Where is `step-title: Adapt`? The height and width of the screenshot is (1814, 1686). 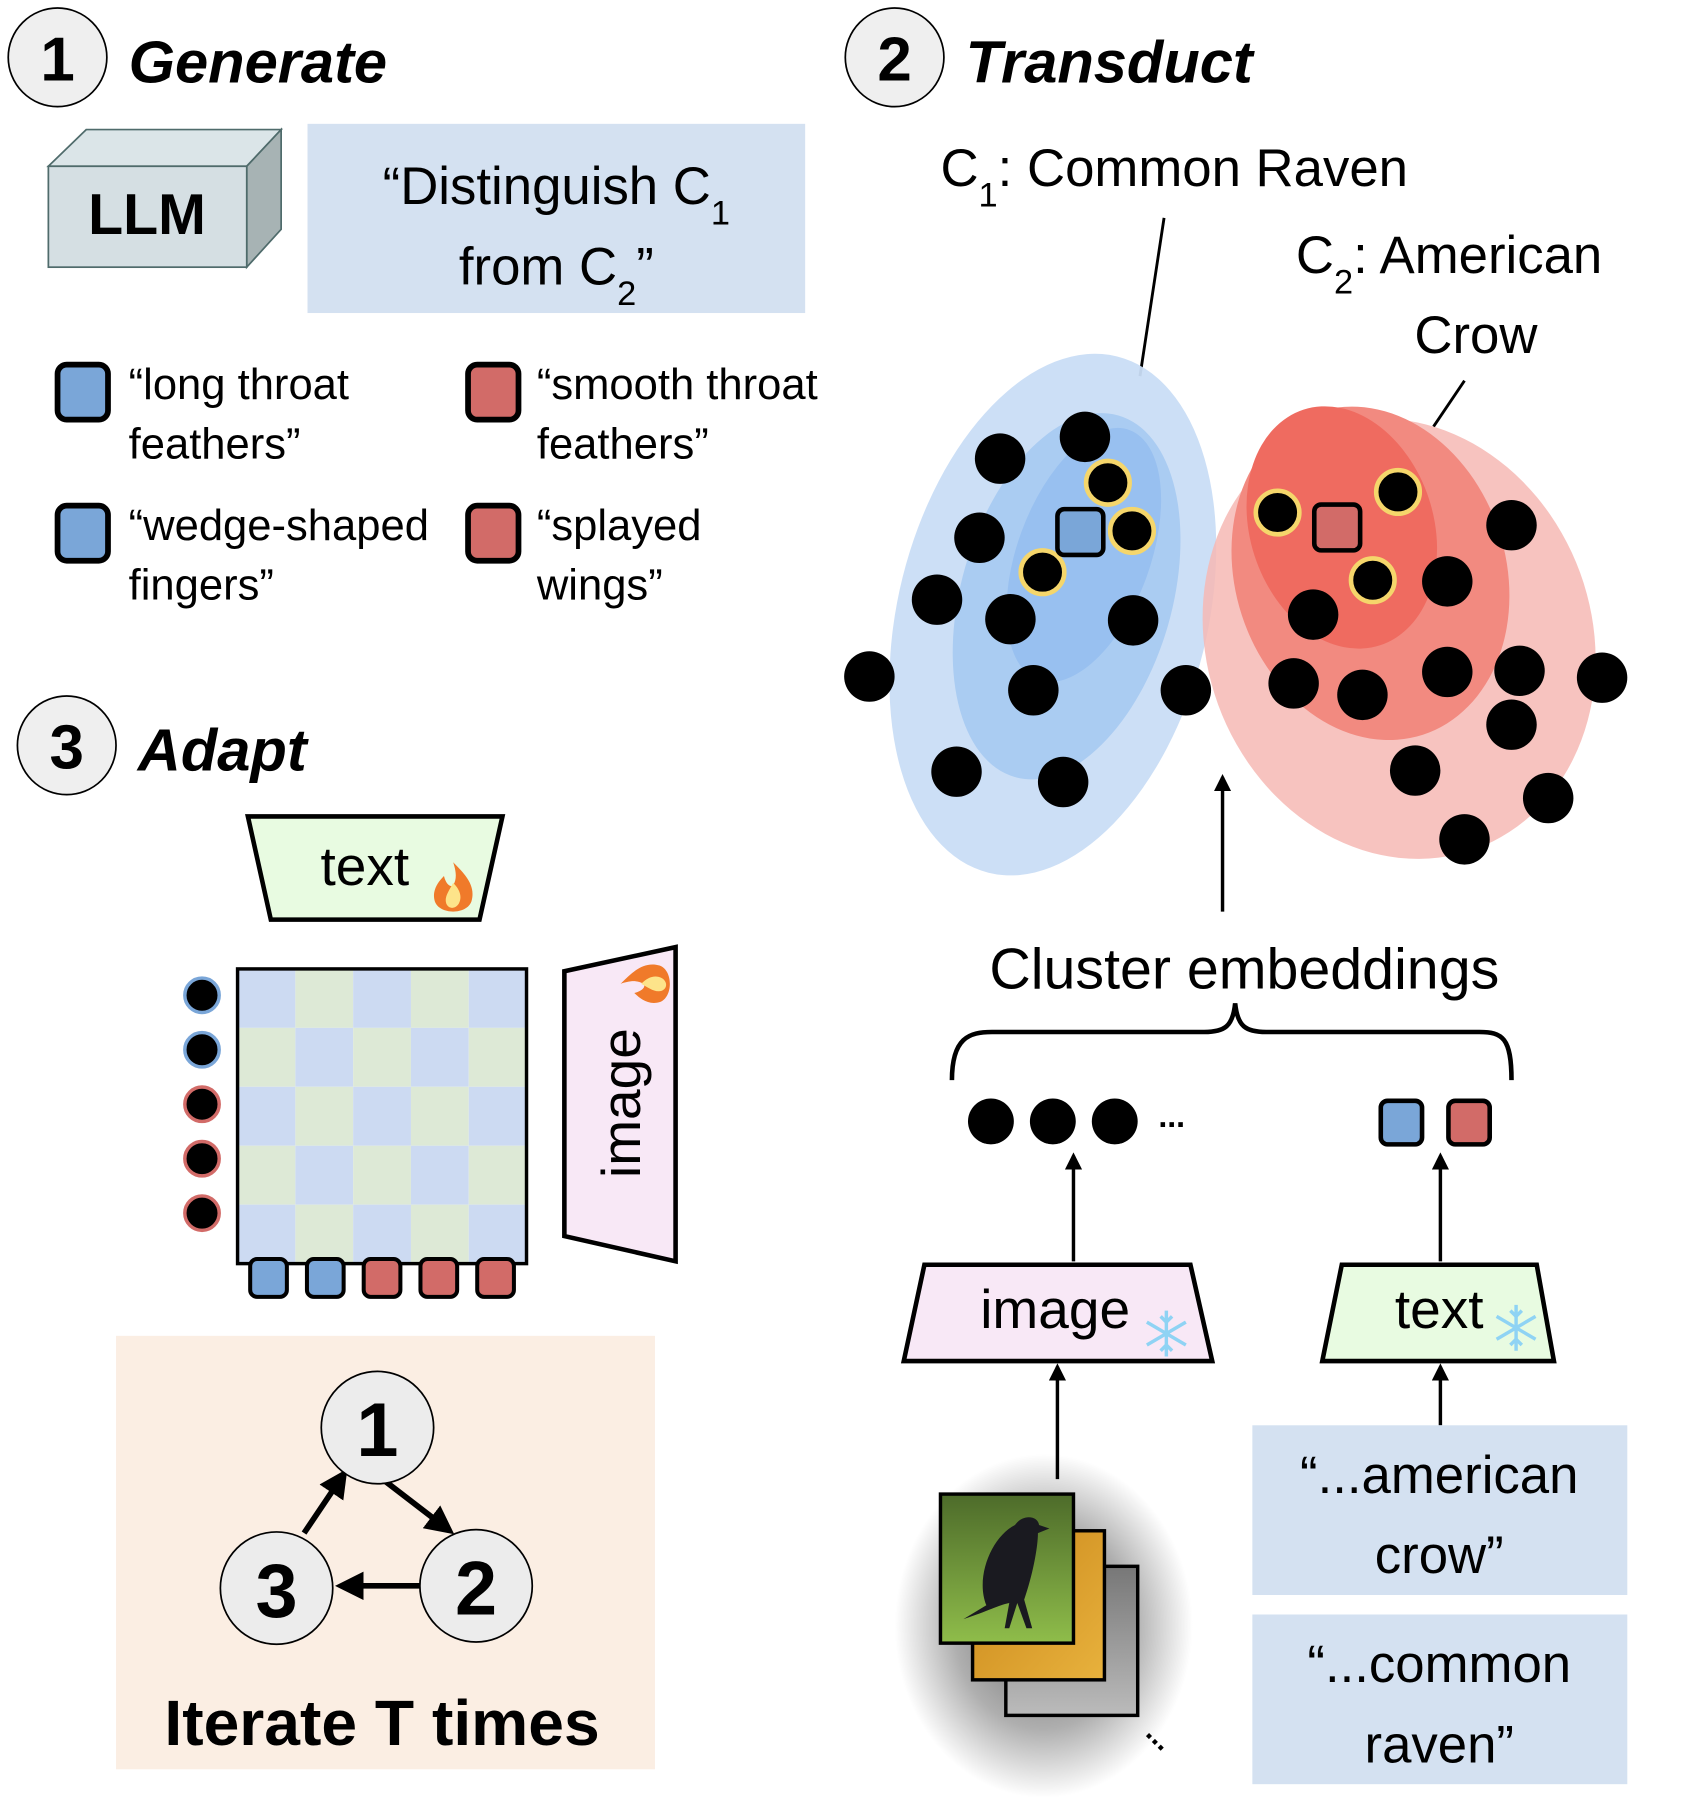
step-title: Adapt is located at coordinates (222, 750).